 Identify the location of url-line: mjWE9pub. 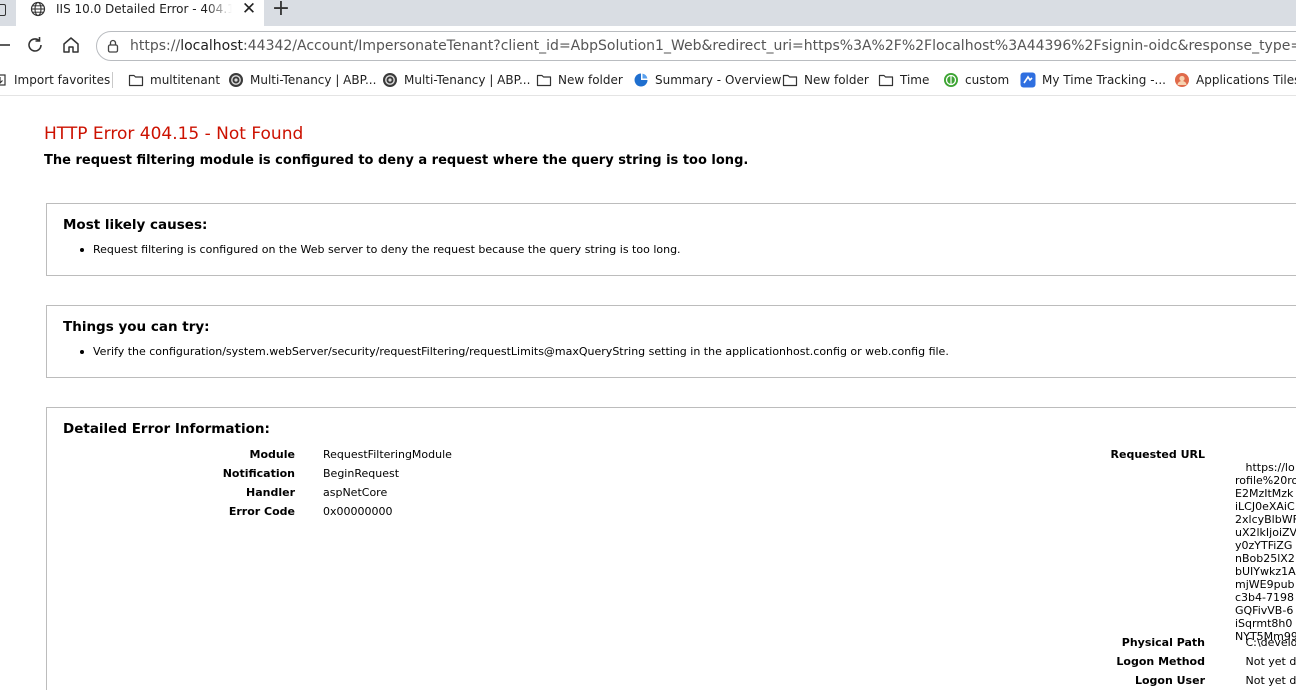
(1265, 584).